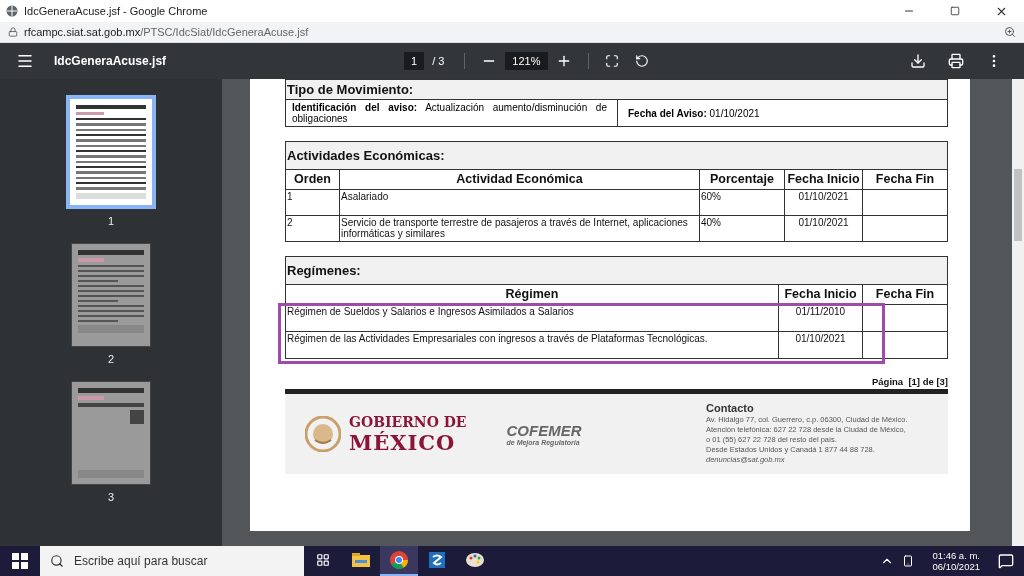 The height and width of the screenshot is (576, 1024). What do you see at coordinates (323, 434) in the screenshot?
I see `emblem-icon` at bounding box center [323, 434].